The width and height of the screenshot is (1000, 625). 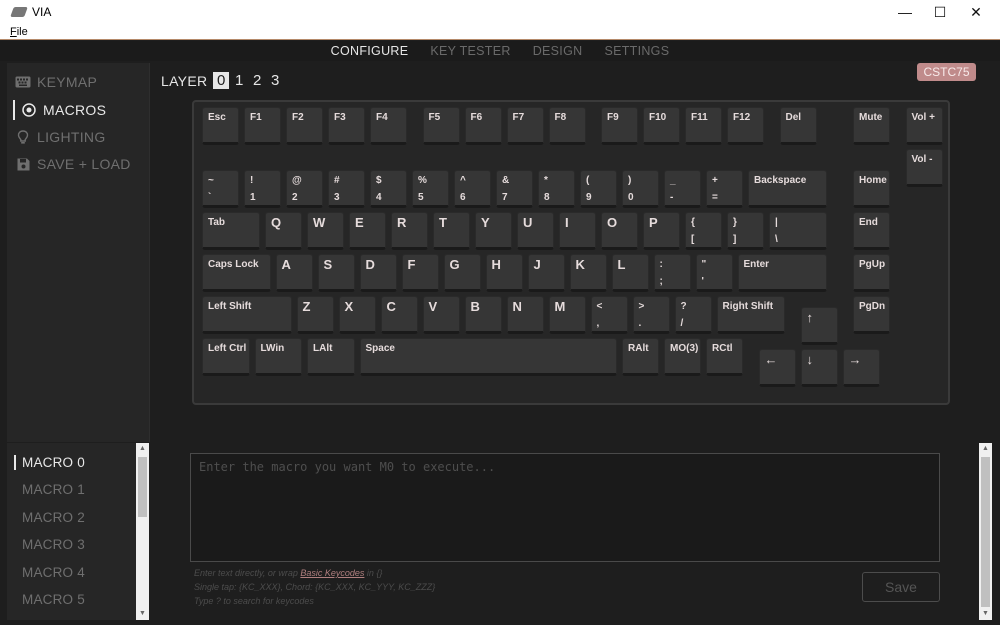 What do you see at coordinates (682, 357) in the screenshot?
I see `key-mo-3: MO(3)` at bounding box center [682, 357].